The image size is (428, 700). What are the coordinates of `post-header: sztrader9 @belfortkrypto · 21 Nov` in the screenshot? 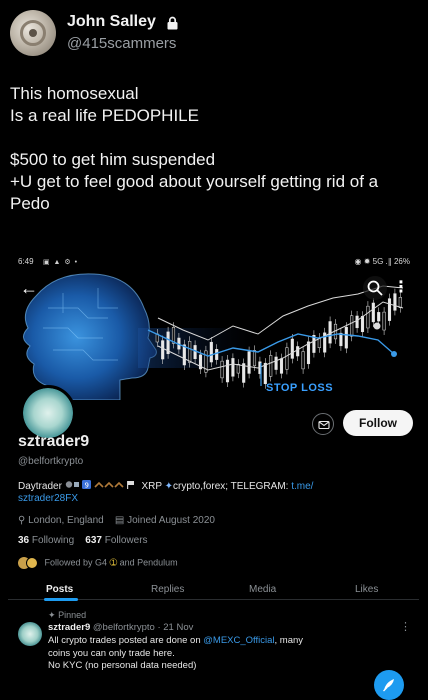 It's located at (120, 627).